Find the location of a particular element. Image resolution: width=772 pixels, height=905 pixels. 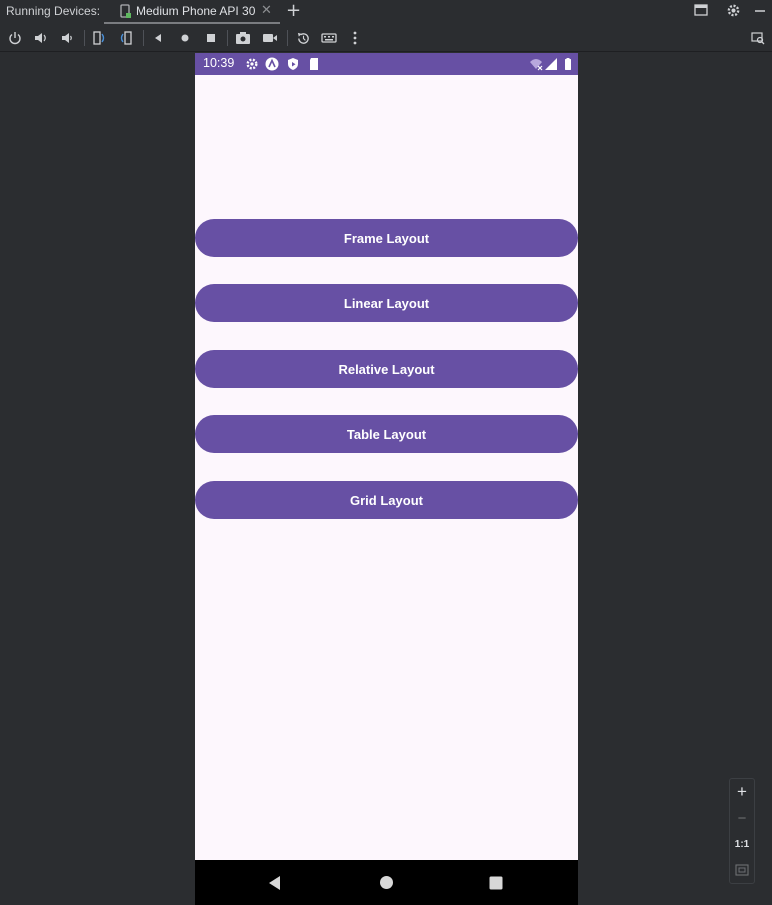

sd-card-icon is located at coordinates (314, 64).